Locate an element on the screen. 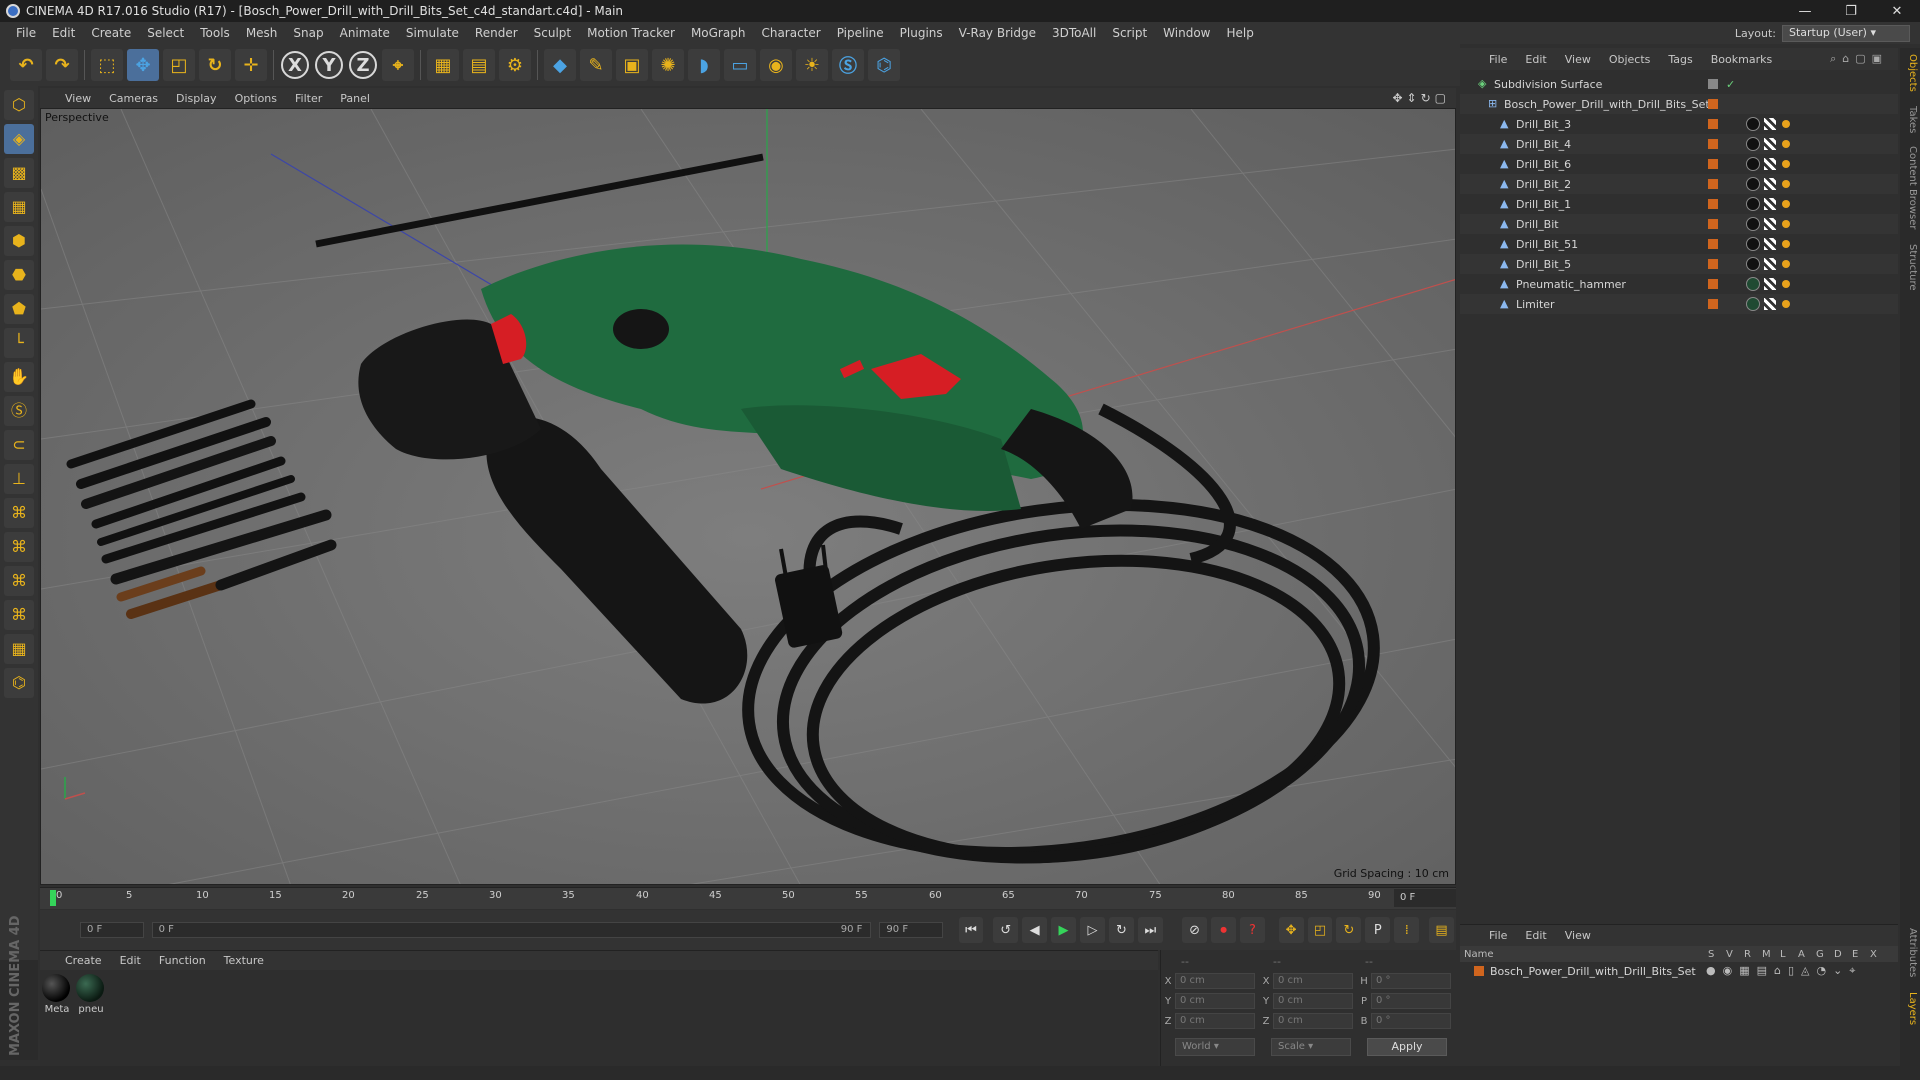  menu-character: Character is located at coordinates (790, 33).